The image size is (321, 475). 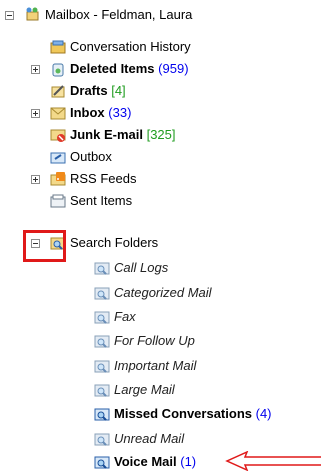 I want to click on search-folder-item-unread-mail: Unread Mail, so click(x=149, y=439).